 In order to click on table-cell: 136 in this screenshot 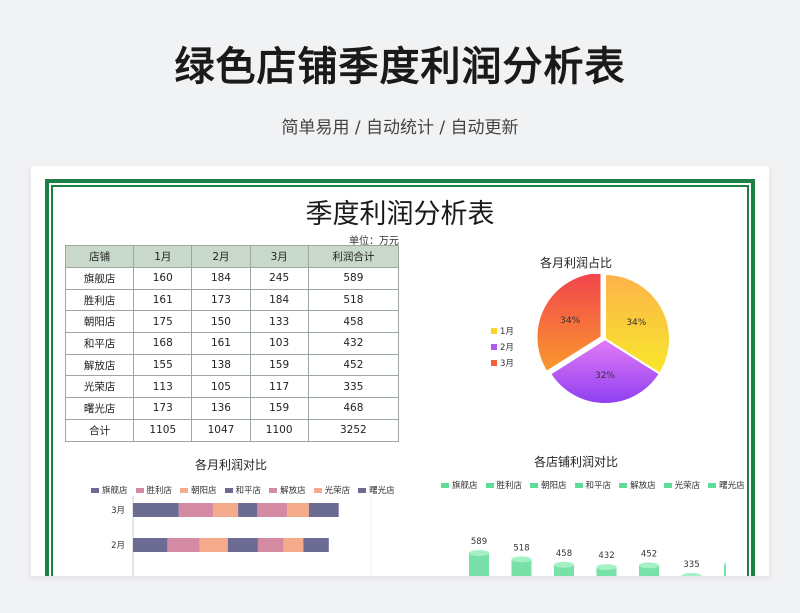, I will do `click(221, 408)`.